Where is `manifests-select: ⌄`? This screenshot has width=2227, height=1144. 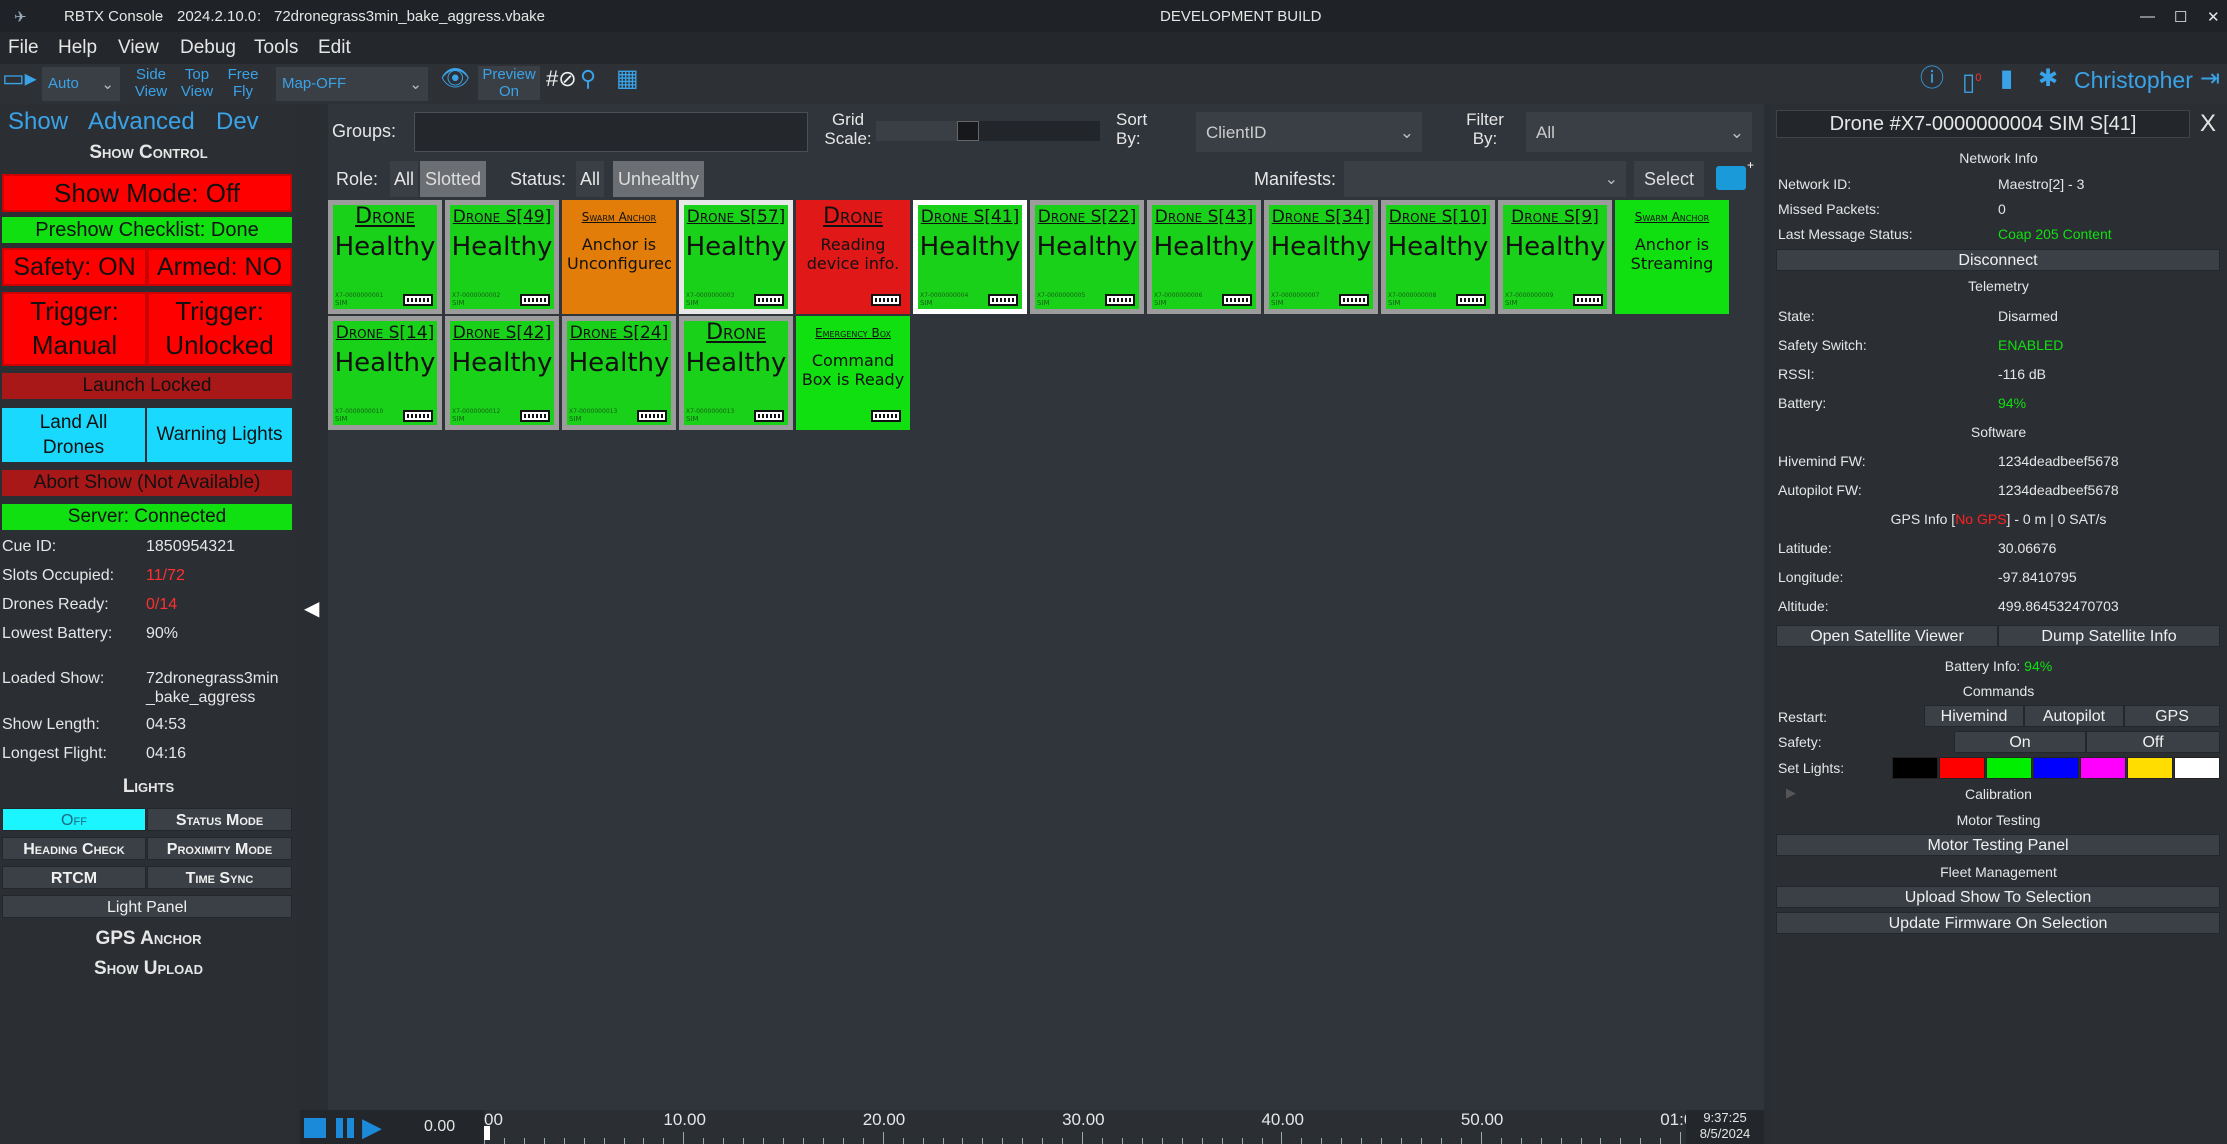 manifests-select: ⌄ is located at coordinates (1485, 179).